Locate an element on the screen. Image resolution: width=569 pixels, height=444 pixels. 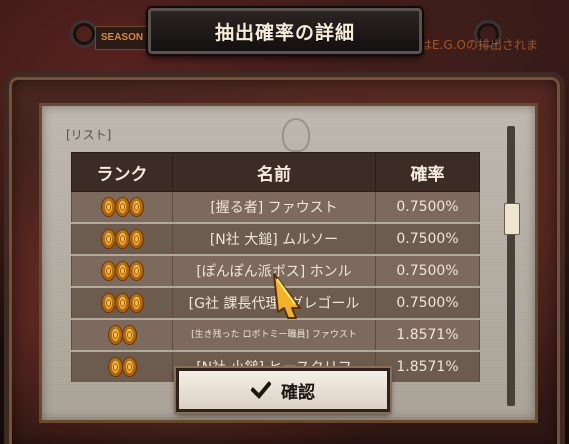
table-header-row: ランク 名前 確率 is located at coordinates (275, 172).